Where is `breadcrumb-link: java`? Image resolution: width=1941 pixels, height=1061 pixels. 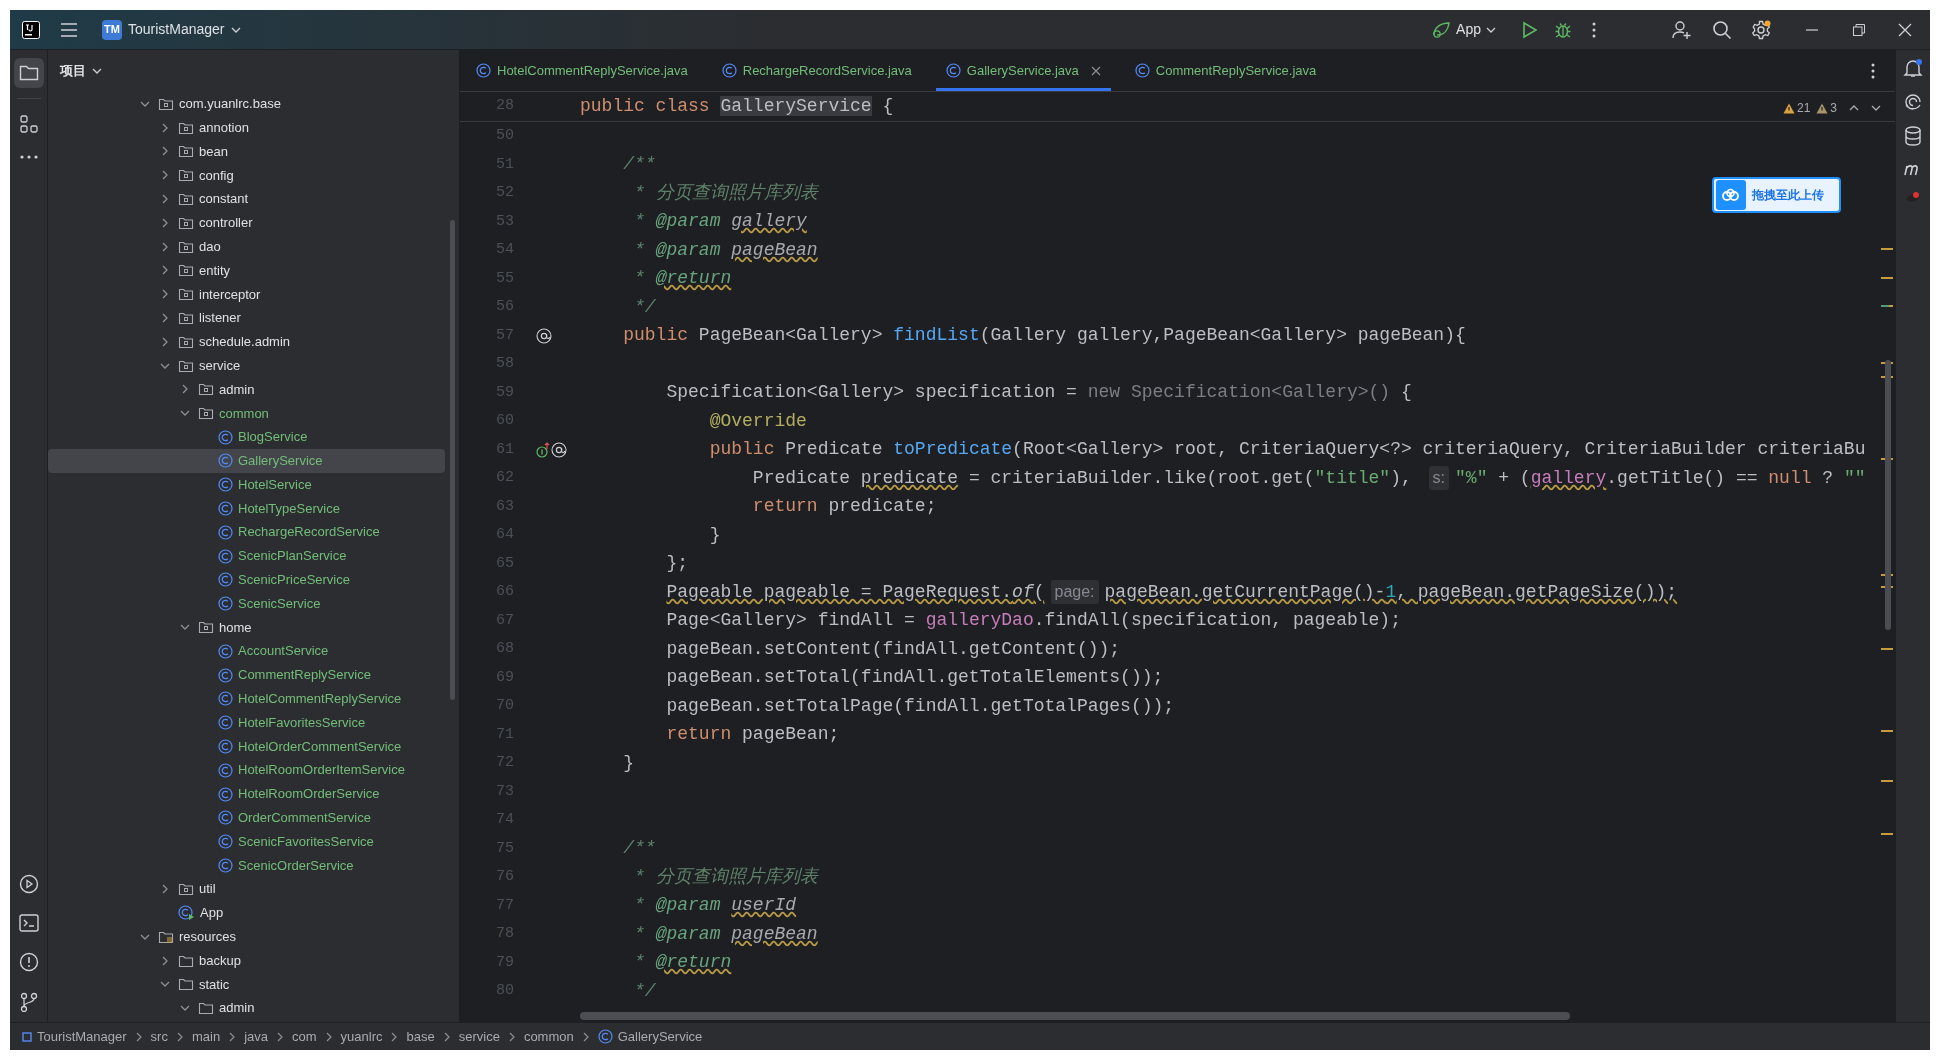 breadcrumb-link: java is located at coordinates (256, 1036).